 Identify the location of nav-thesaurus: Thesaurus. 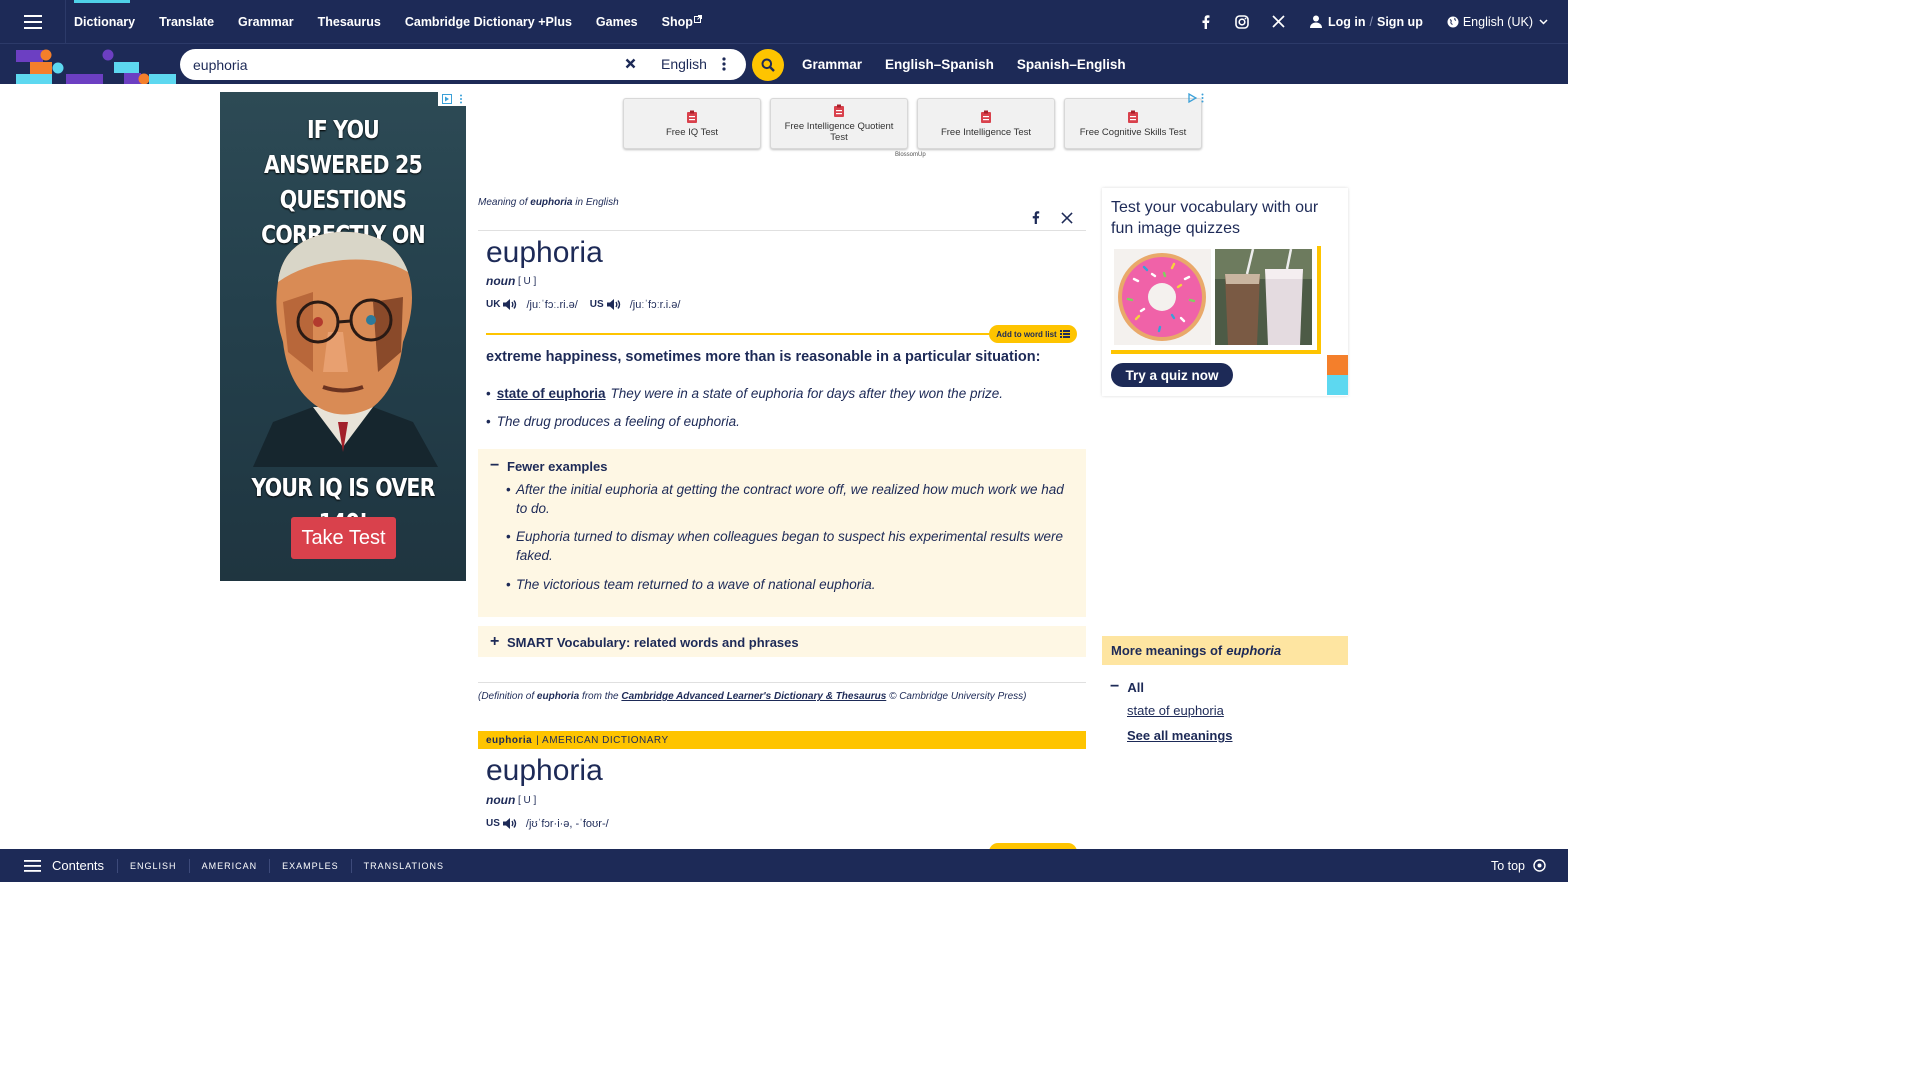
(349, 21).